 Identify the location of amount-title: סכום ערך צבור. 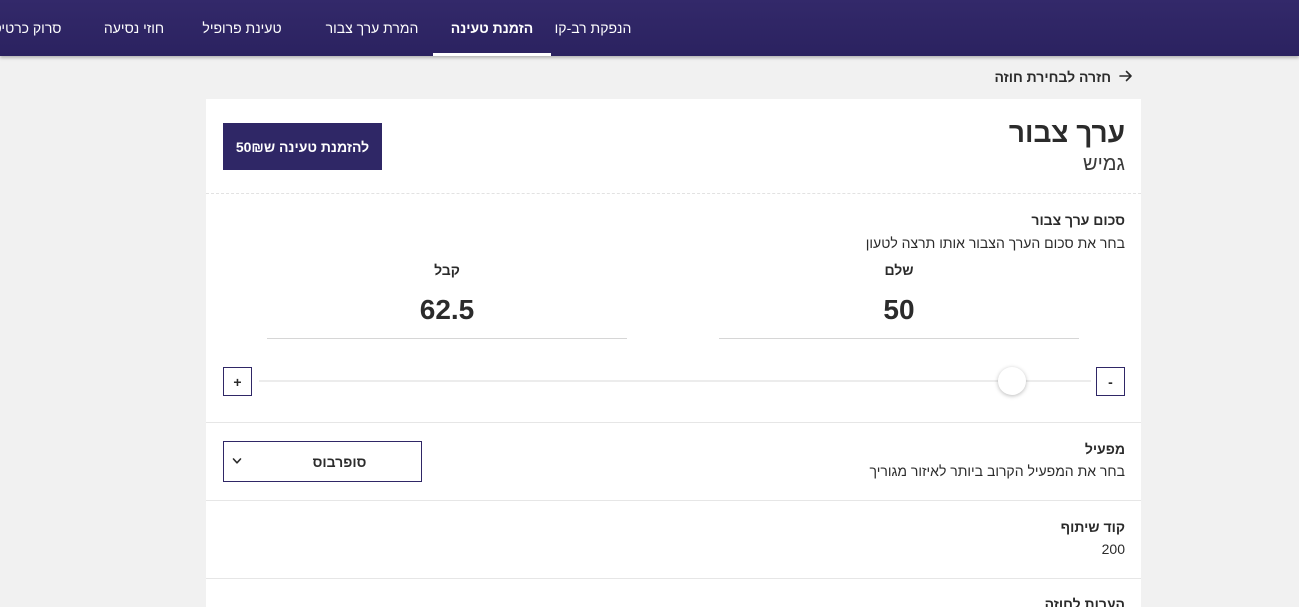
(1078, 220).